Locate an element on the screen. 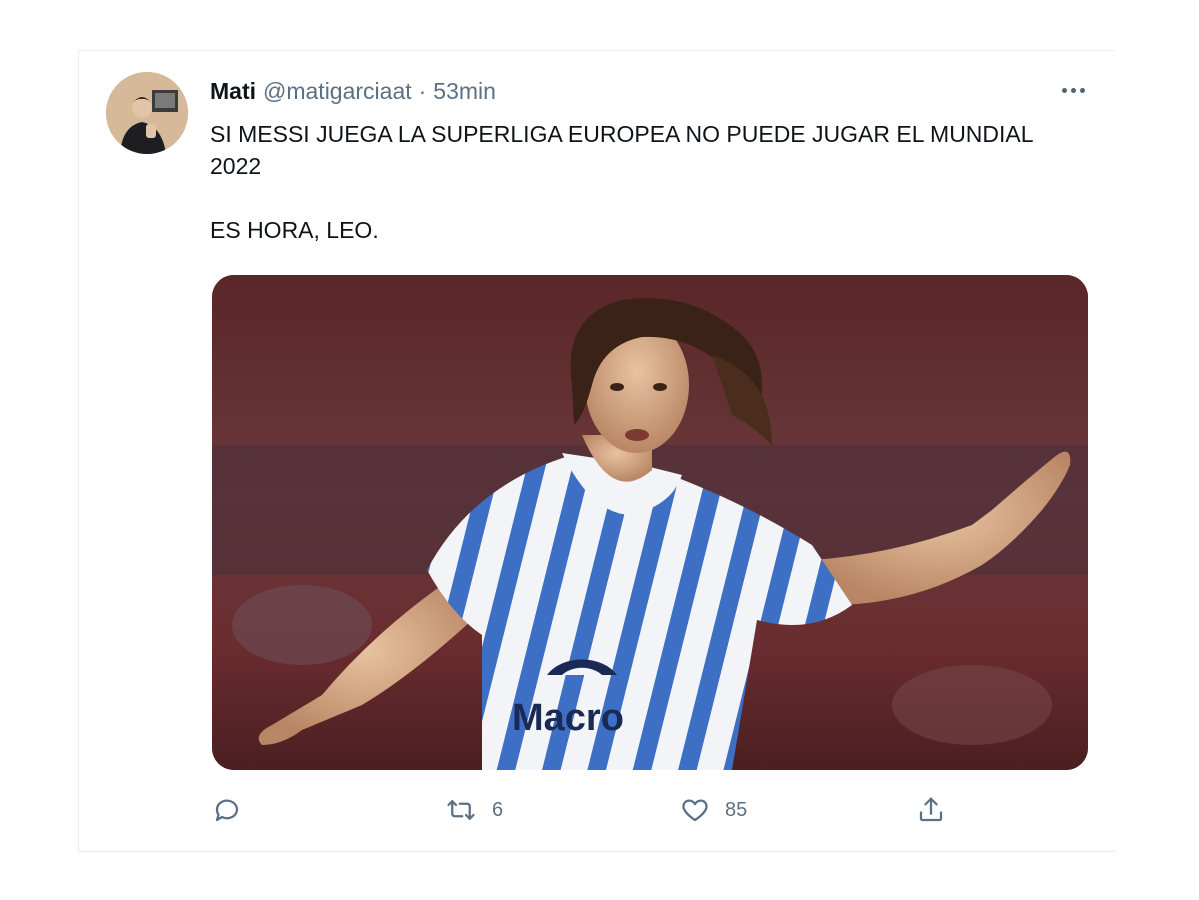  retweet-button: 6 is located at coordinates (473, 810).